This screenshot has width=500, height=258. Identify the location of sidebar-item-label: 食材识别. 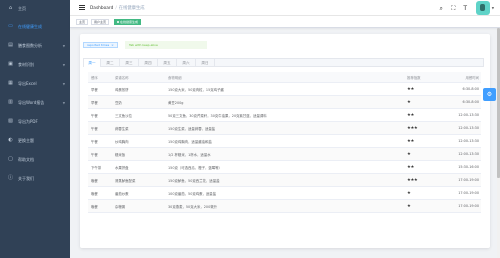
(26, 64).